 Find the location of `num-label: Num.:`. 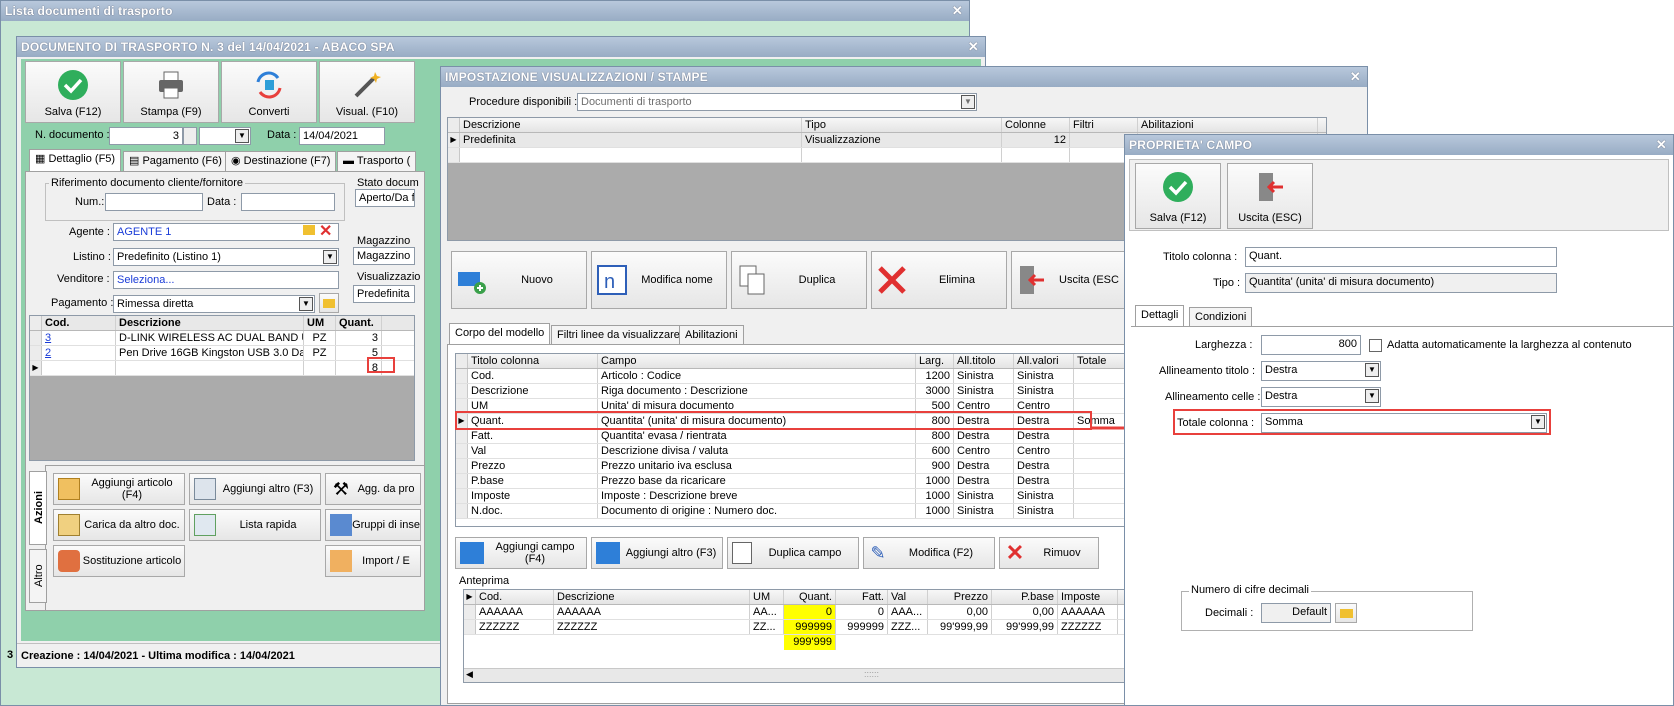

num-label: Num.: is located at coordinates (90, 202).